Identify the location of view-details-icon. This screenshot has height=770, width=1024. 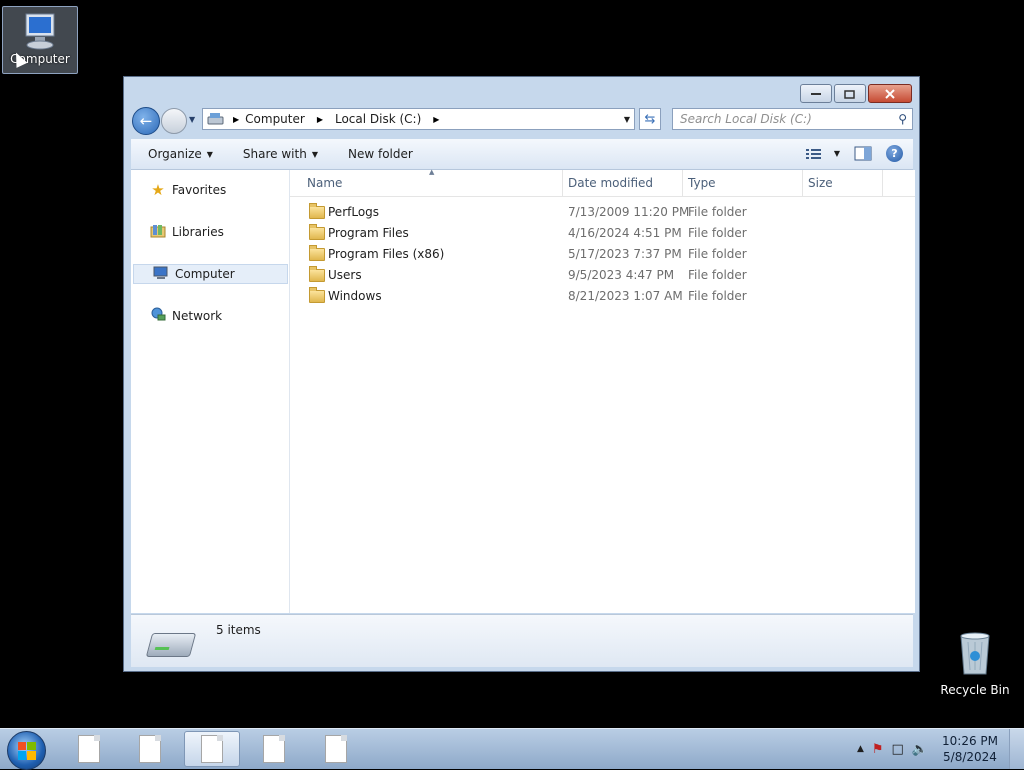
(813, 153).